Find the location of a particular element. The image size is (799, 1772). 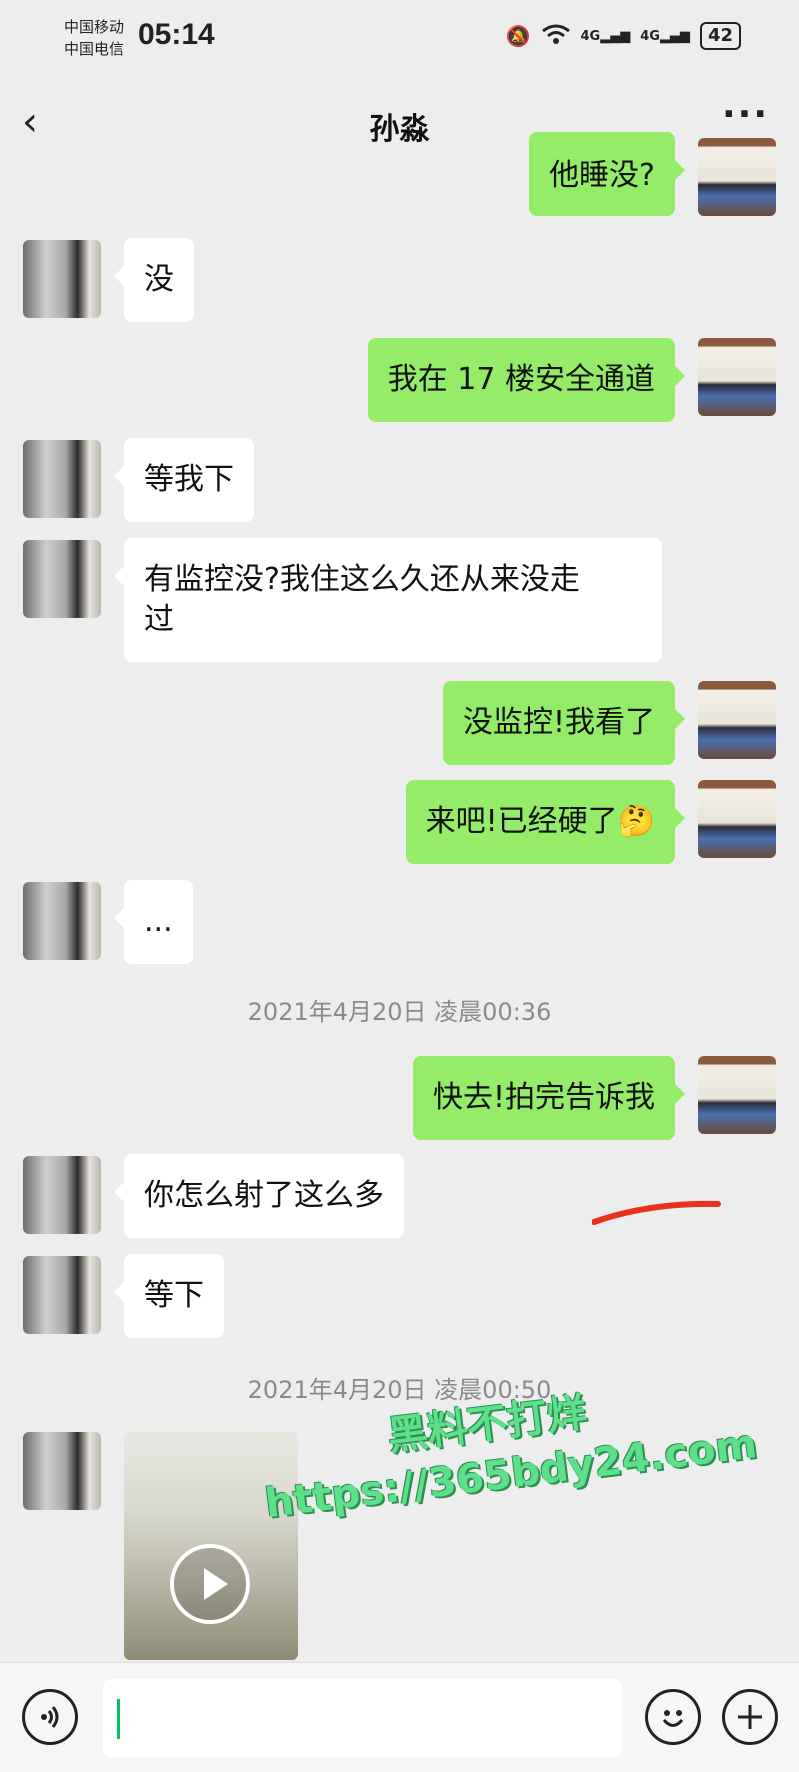

message-outgoing: 他睡没? is located at coordinates (607, 174).